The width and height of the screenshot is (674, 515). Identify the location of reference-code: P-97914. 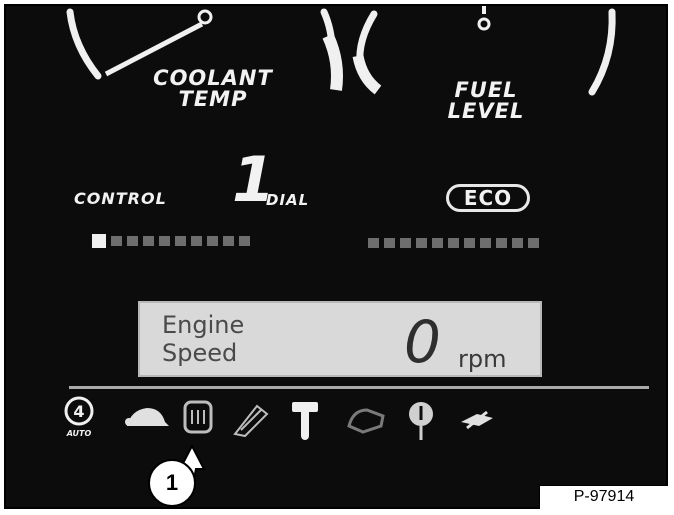
(603, 497).